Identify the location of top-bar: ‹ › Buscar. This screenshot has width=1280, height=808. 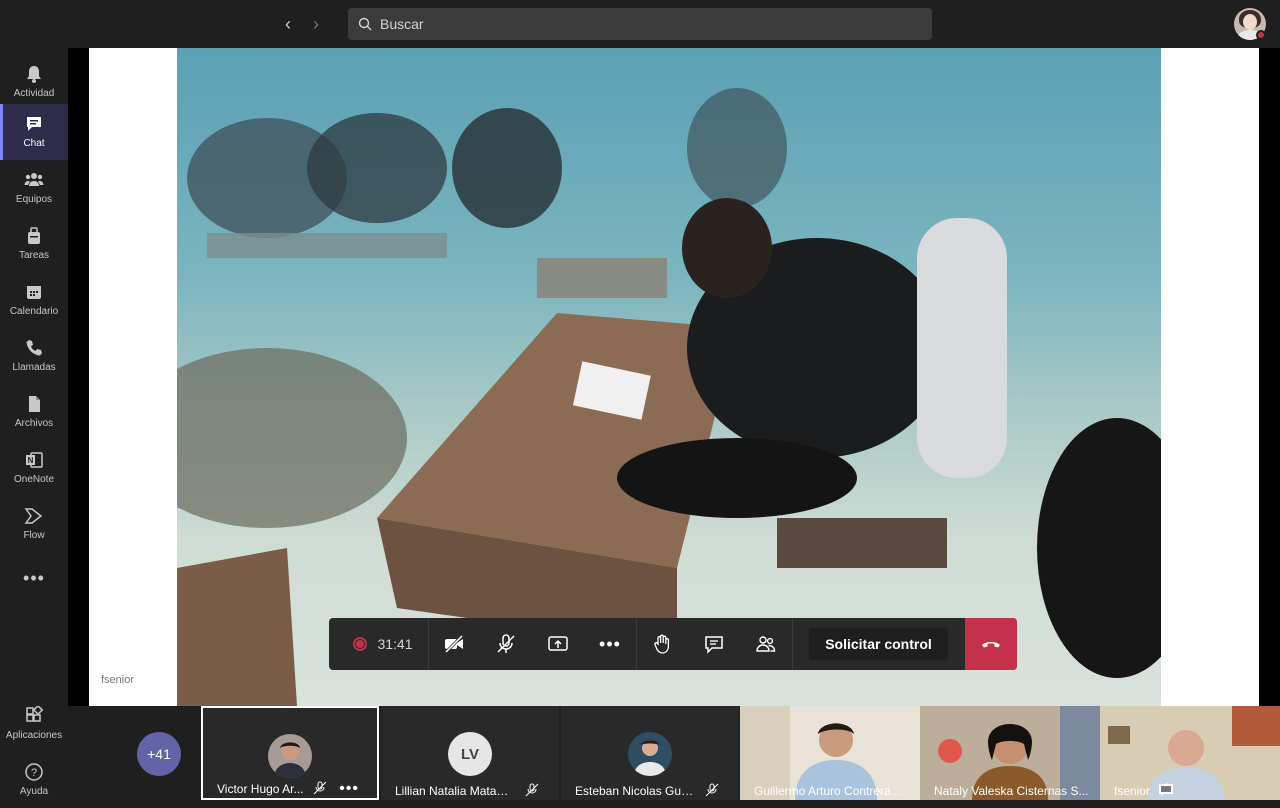
(640, 24).